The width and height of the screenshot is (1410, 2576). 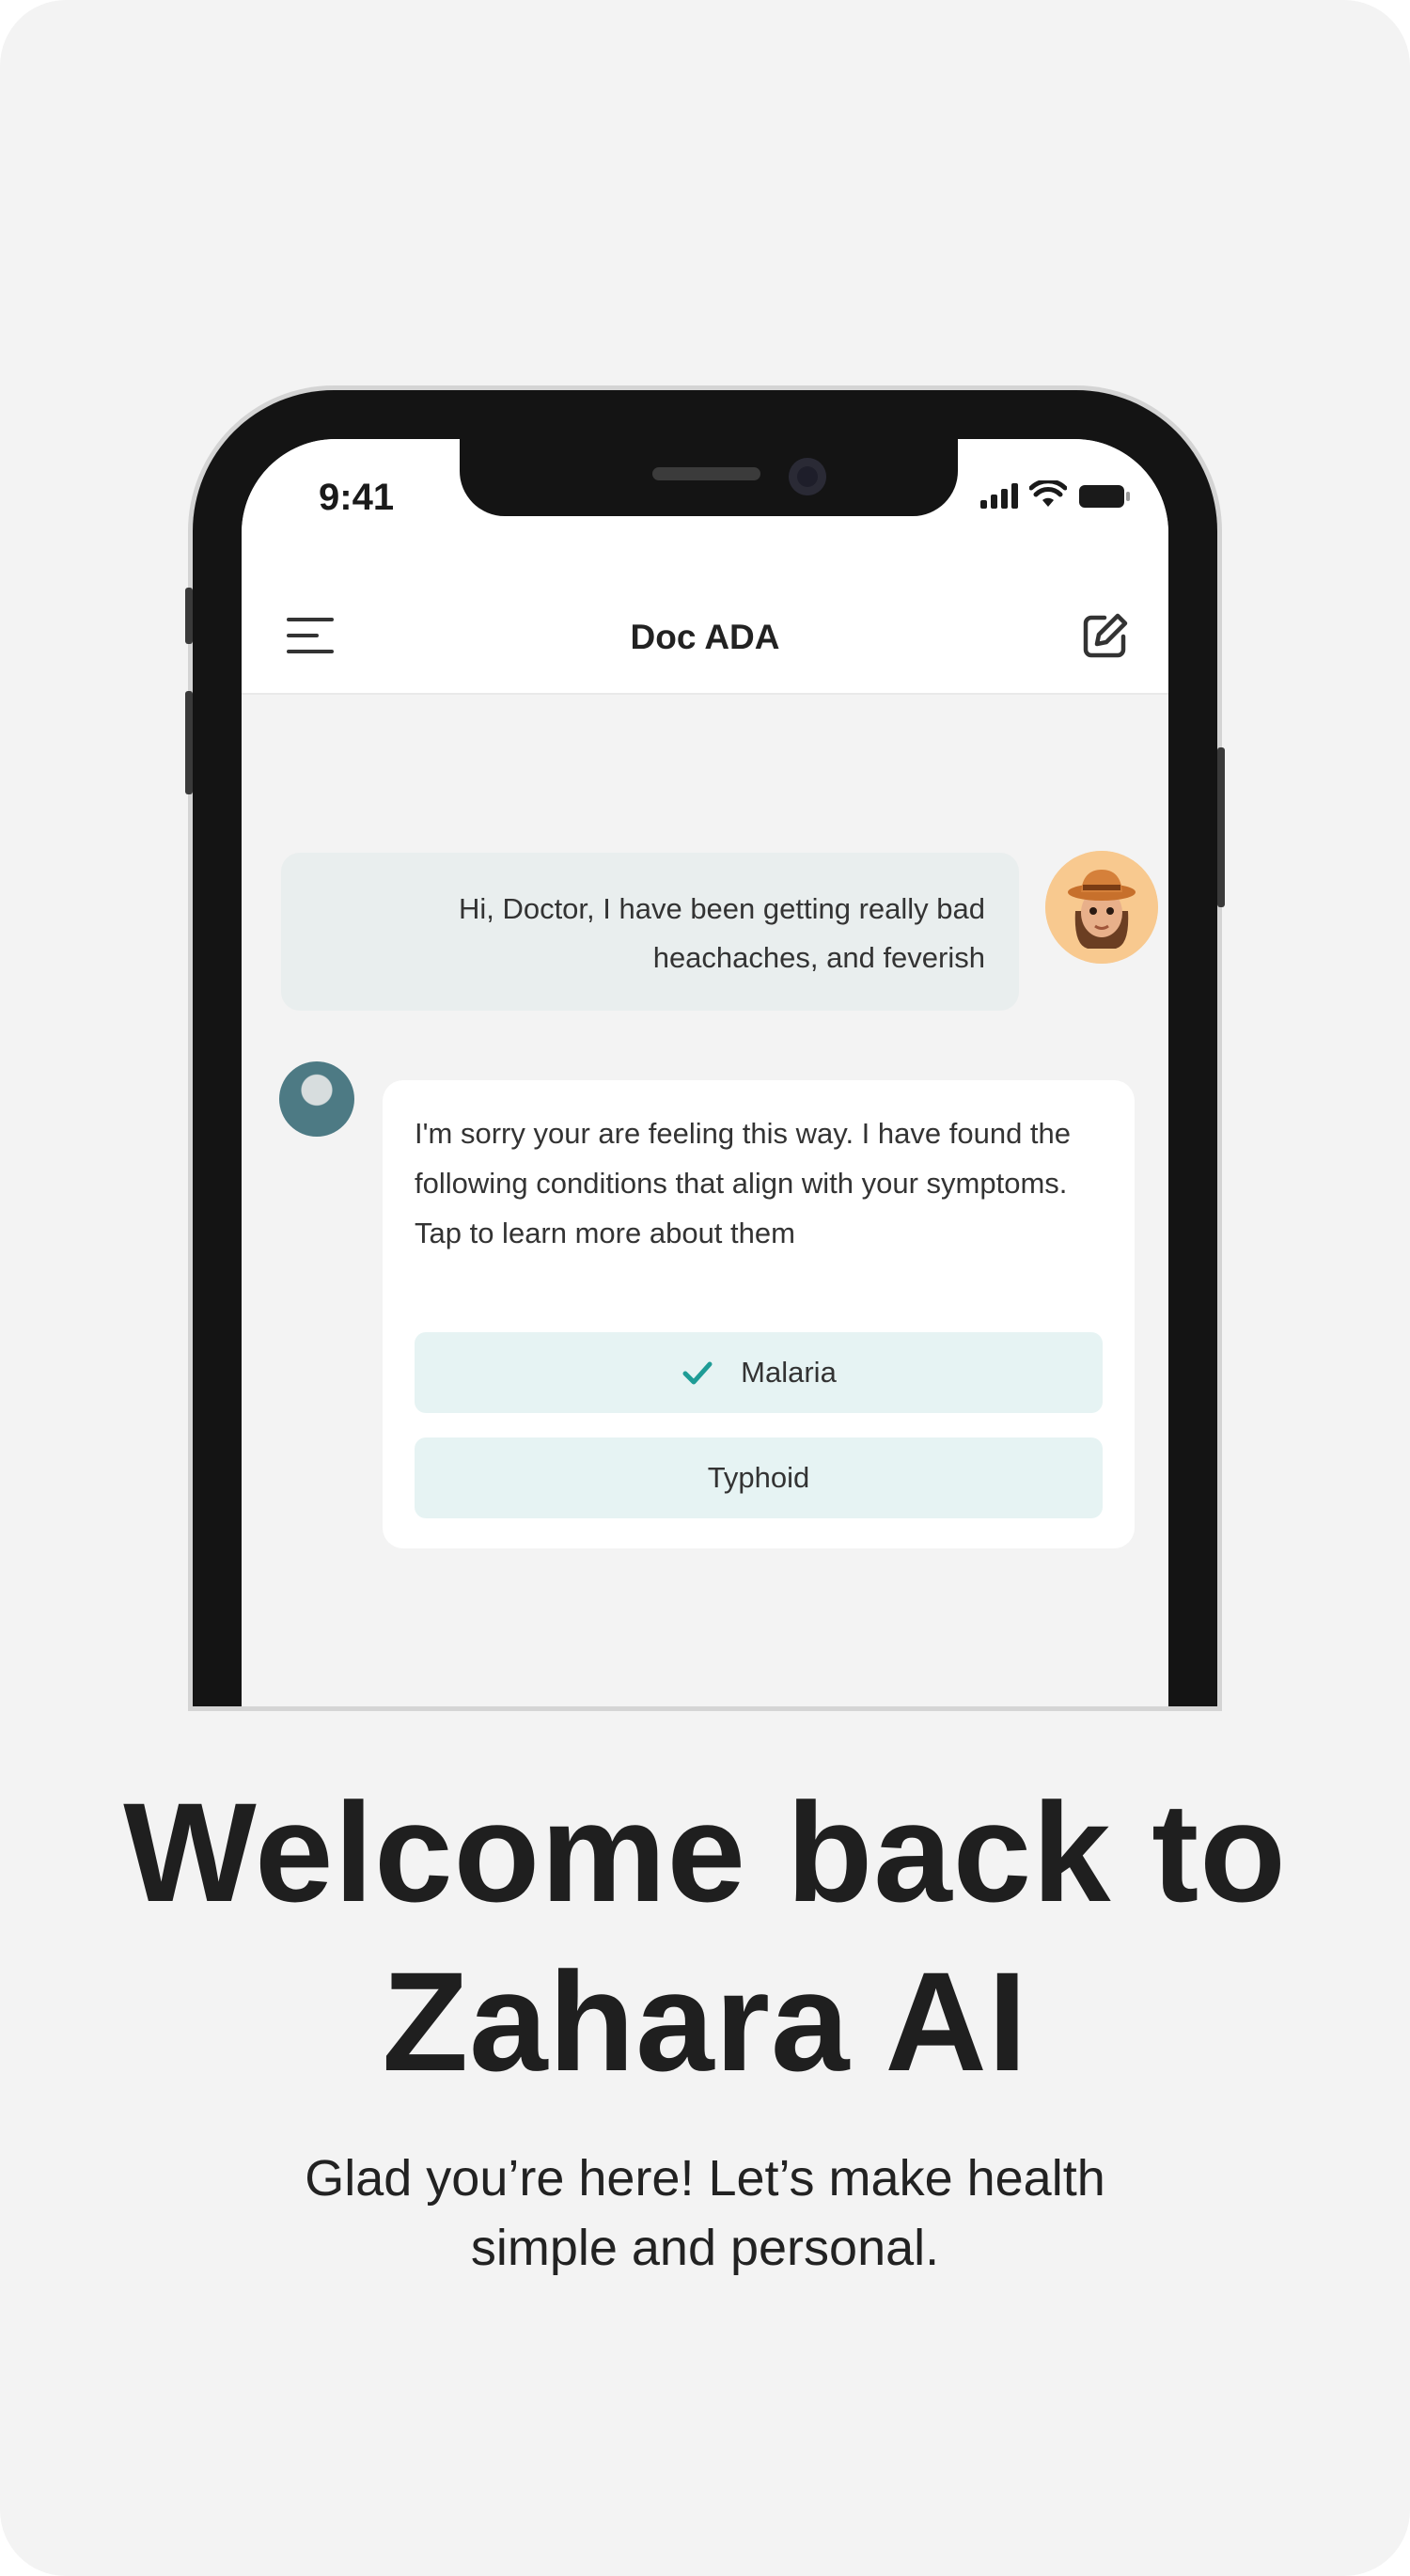 I want to click on app-header: Doc ADA, so click(x=705, y=638).